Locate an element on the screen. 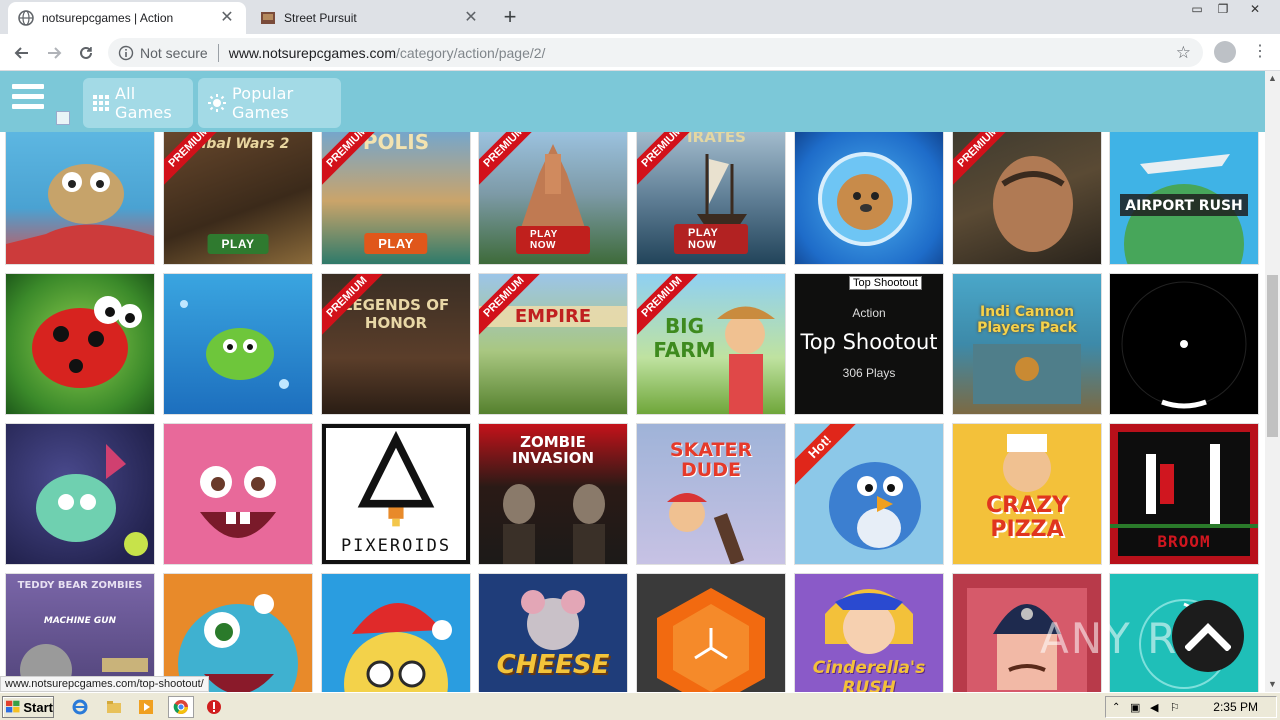 The image size is (1280, 720). game-title: PIXEROIDS is located at coordinates (396, 546).